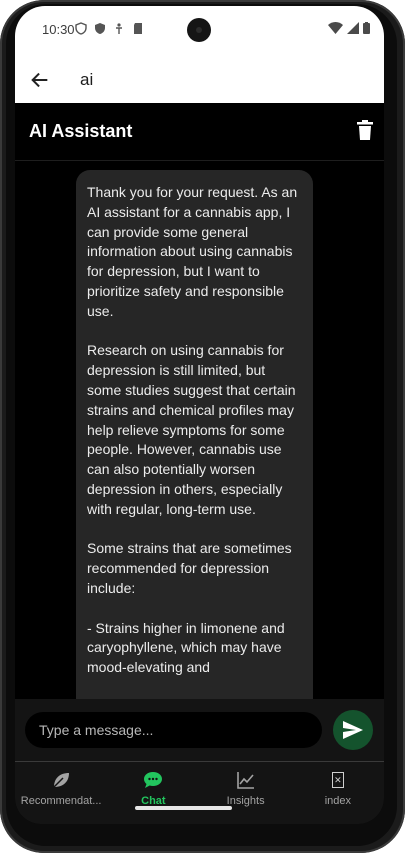 The height and width of the screenshot is (853, 405). I want to click on send-icon, so click(353, 730).